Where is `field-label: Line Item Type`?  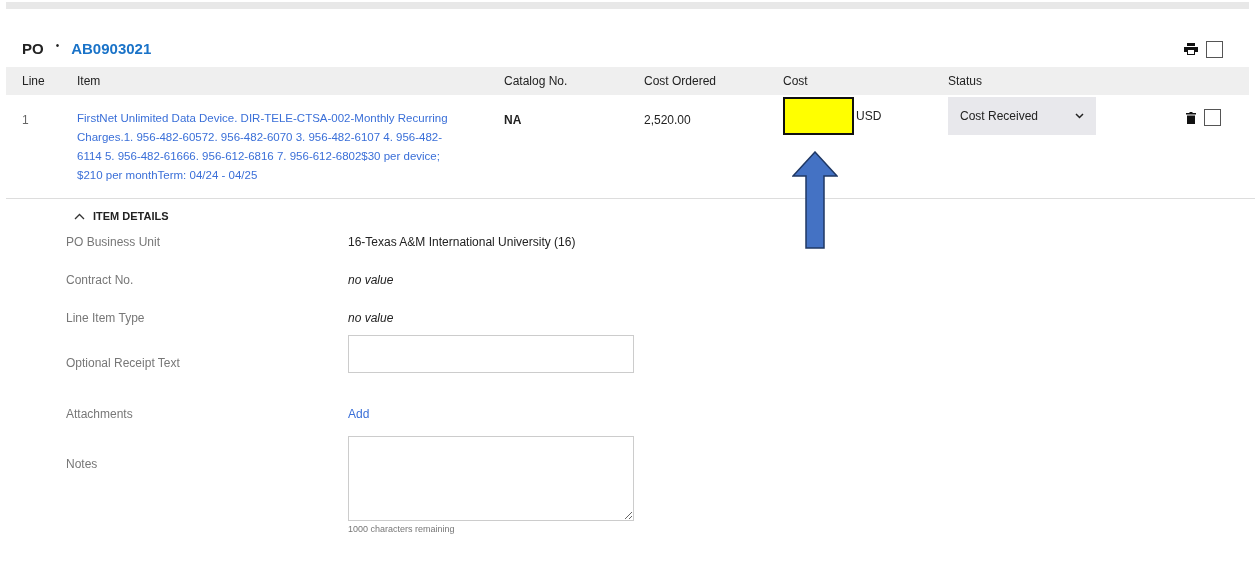 field-label: Line Item Type is located at coordinates (105, 318).